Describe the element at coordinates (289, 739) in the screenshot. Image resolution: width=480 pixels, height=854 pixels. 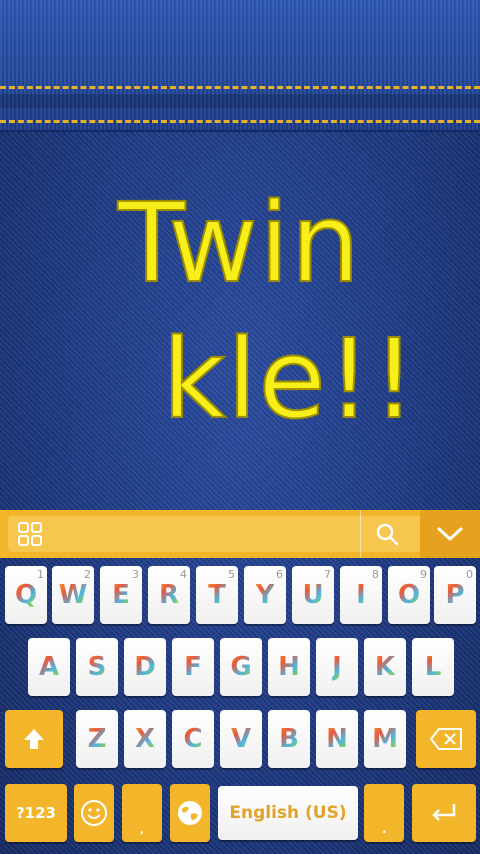
I see `key-b: B` at that location.